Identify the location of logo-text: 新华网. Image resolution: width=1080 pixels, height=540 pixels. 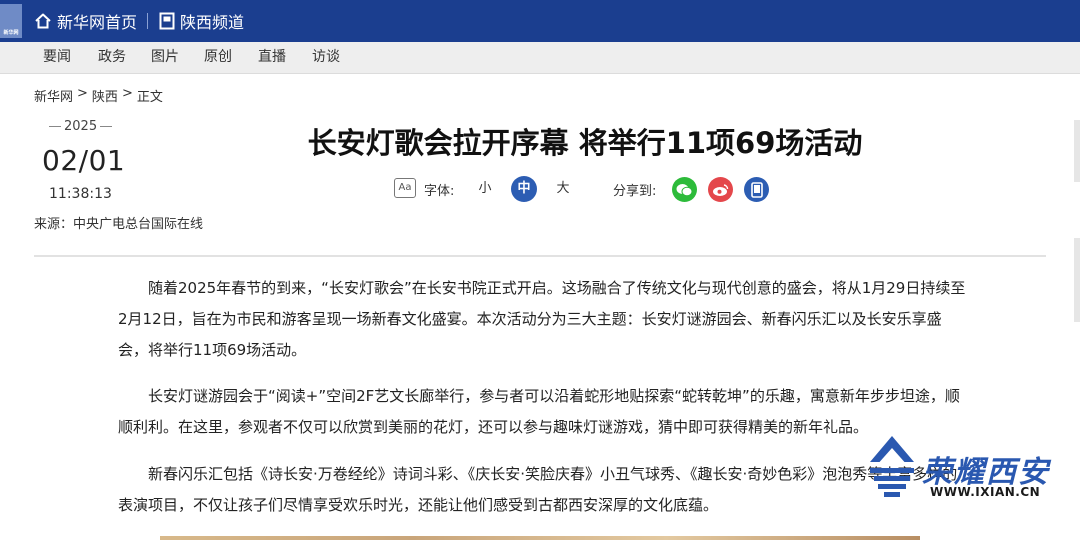
(11, 33).